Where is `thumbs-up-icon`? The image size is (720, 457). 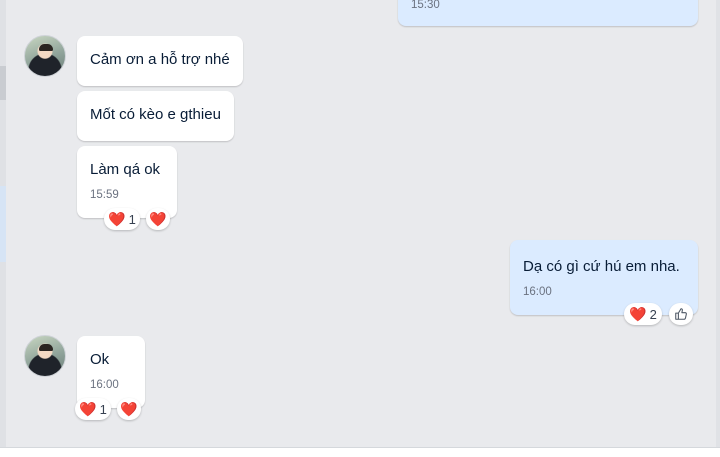
thumbs-up-icon is located at coordinates (681, 314).